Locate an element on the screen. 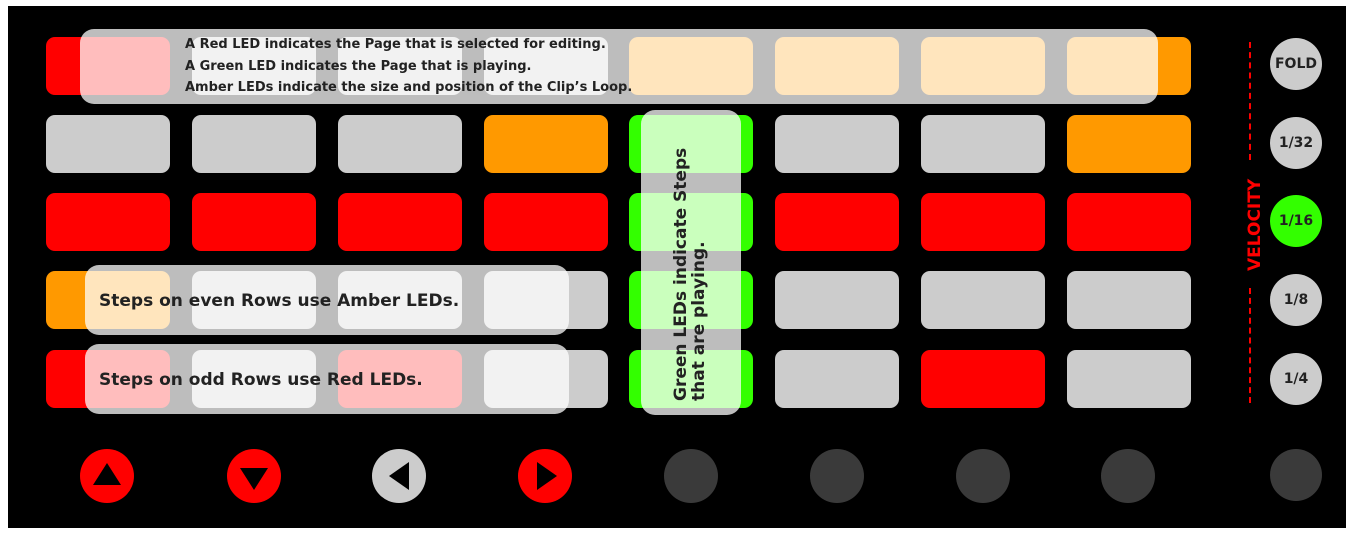 The width and height of the screenshot is (1353, 533). grid-pad-r4-c8 is located at coordinates (1129, 300).